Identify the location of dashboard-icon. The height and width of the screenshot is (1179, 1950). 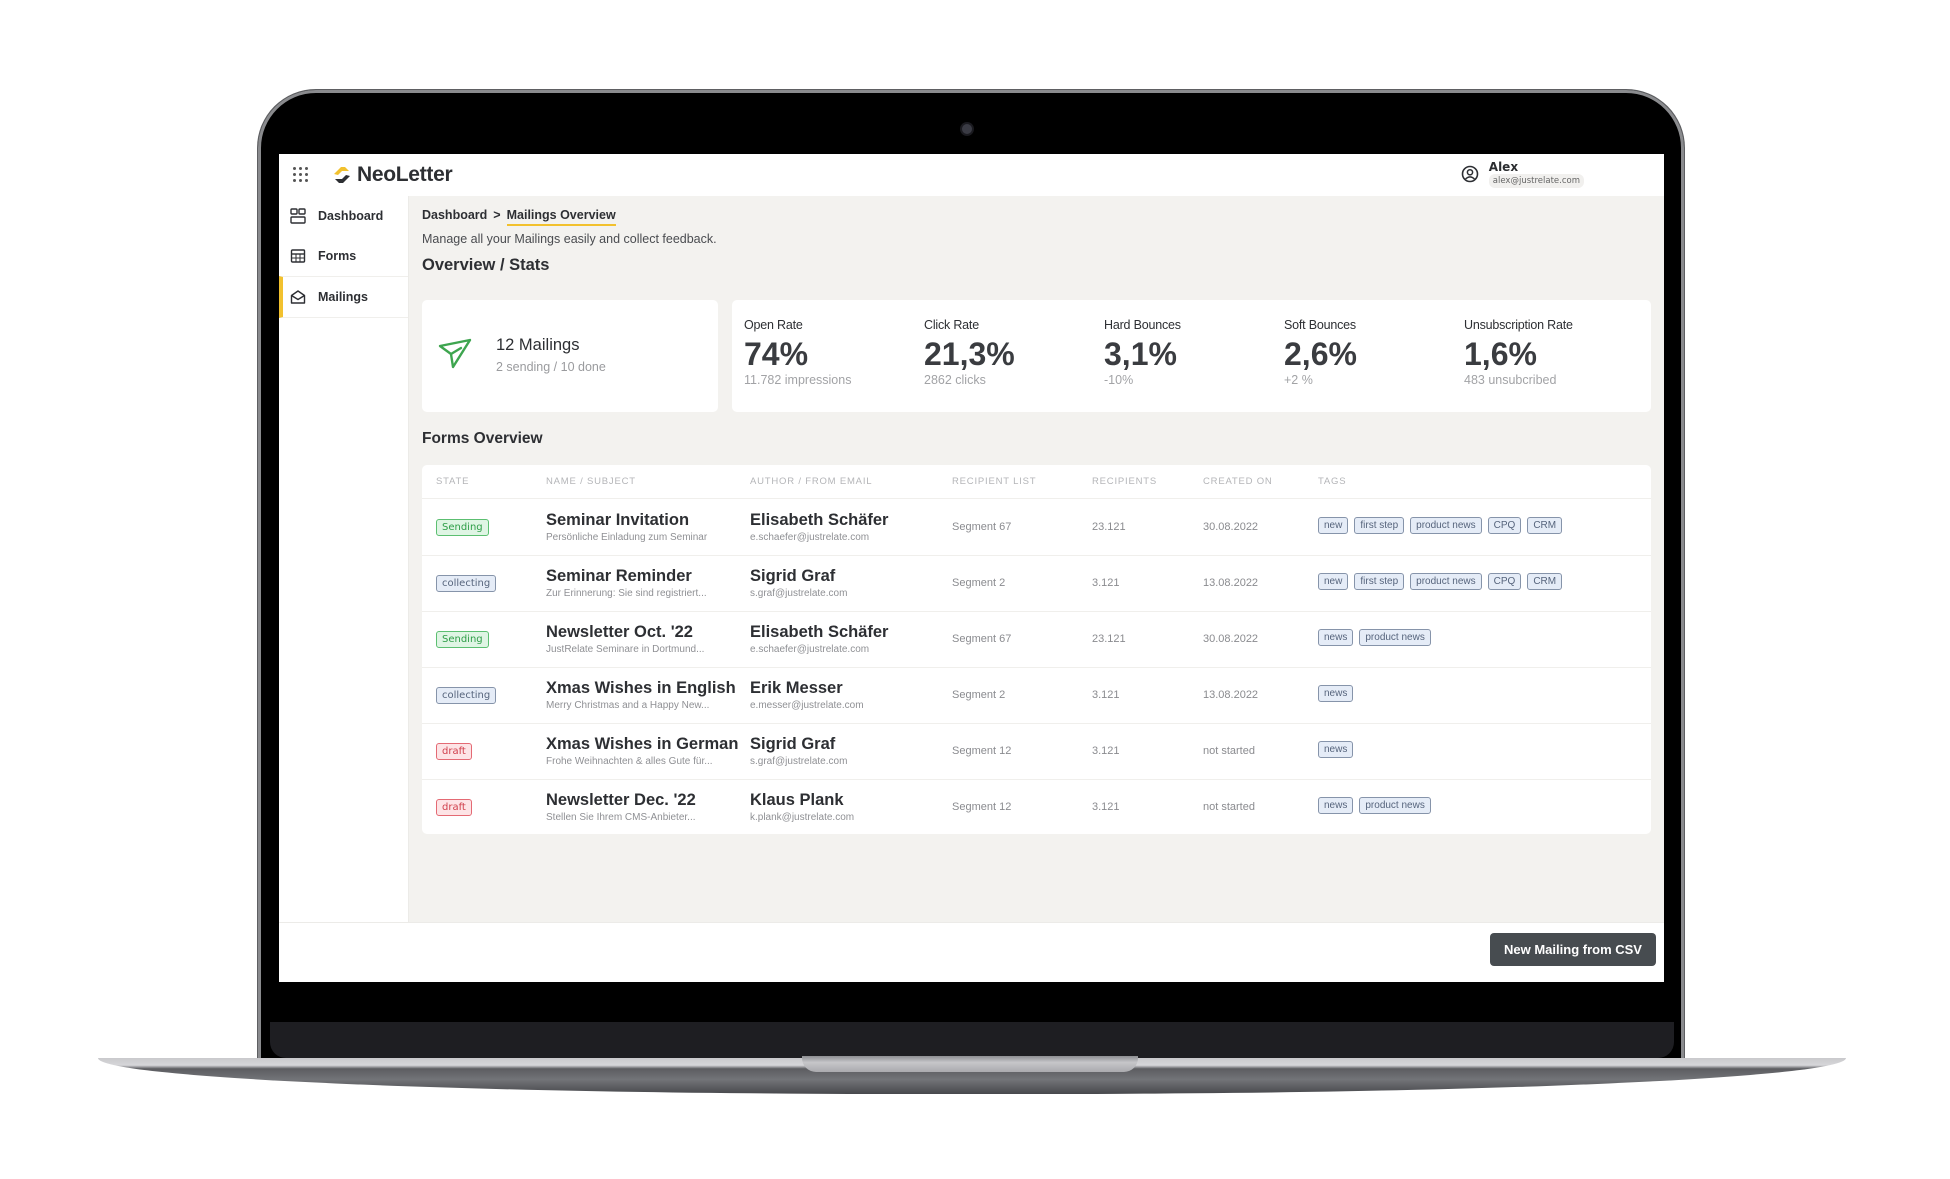
(298, 216).